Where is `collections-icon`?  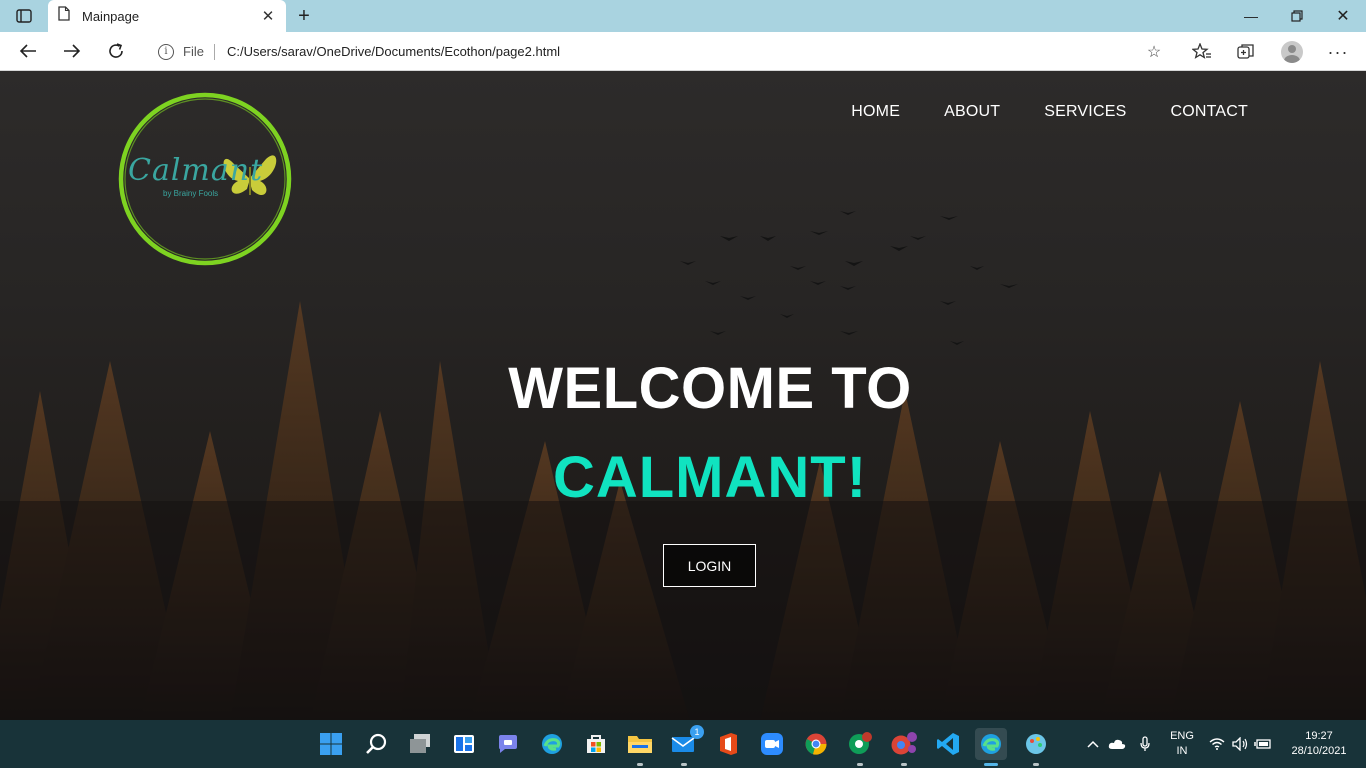
collections-icon is located at coordinates (1246, 52).